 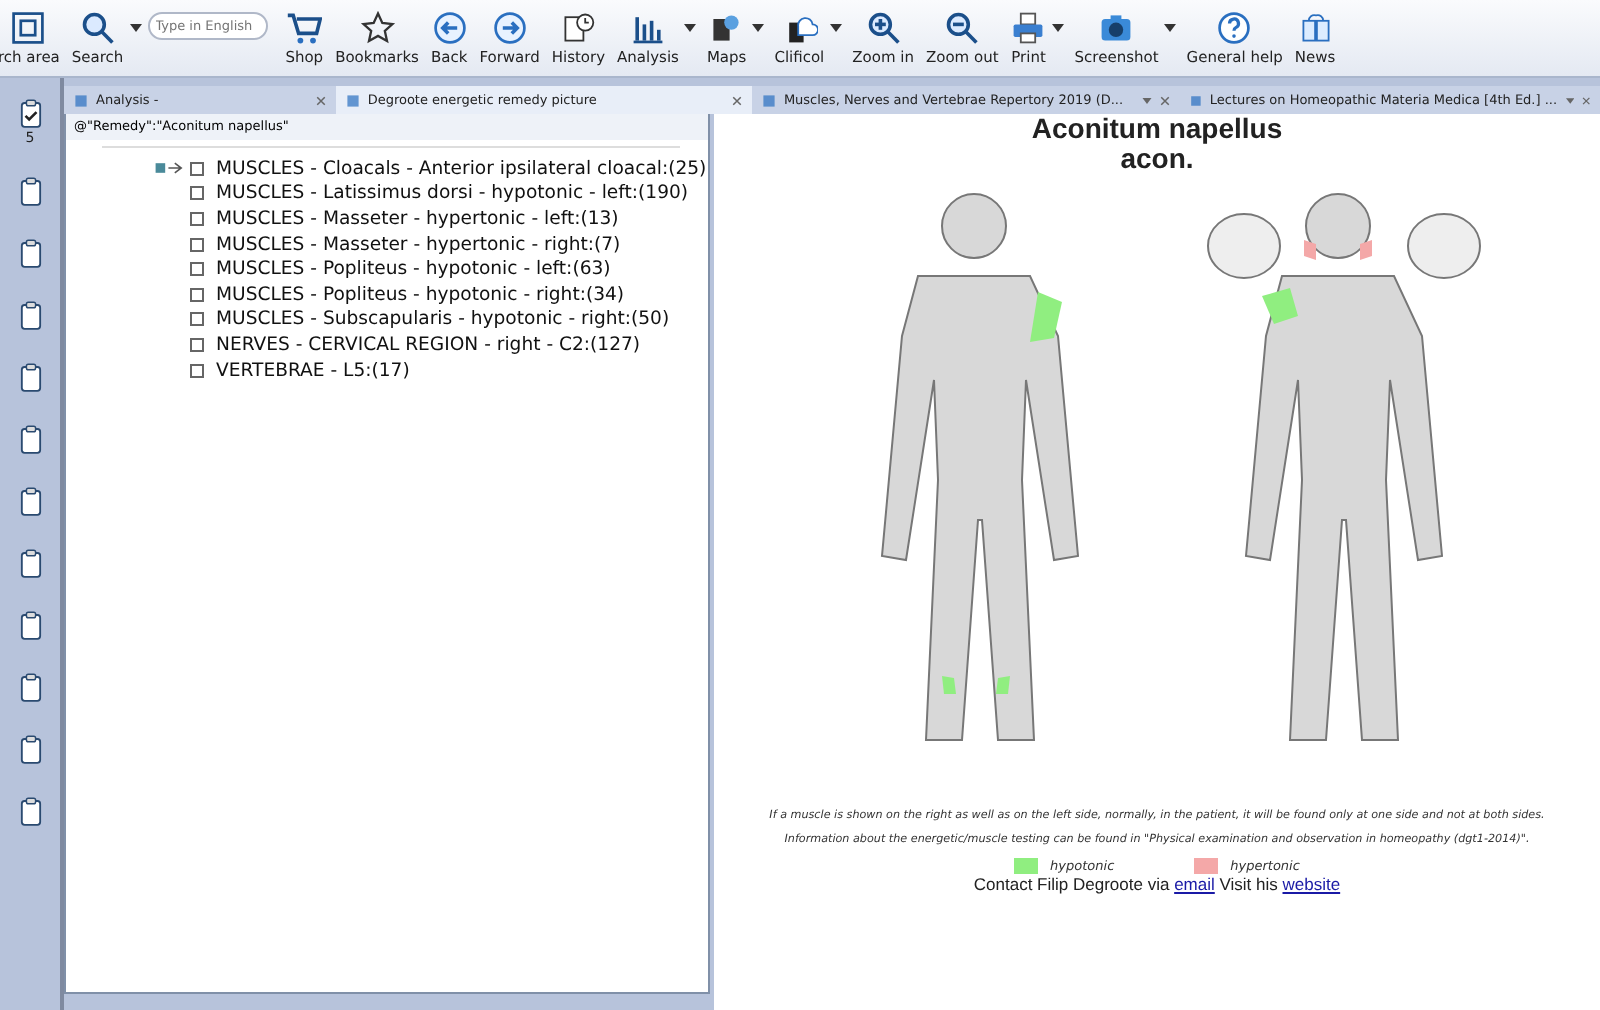 I want to click on camera-icon, so click(x=1116, y=28).